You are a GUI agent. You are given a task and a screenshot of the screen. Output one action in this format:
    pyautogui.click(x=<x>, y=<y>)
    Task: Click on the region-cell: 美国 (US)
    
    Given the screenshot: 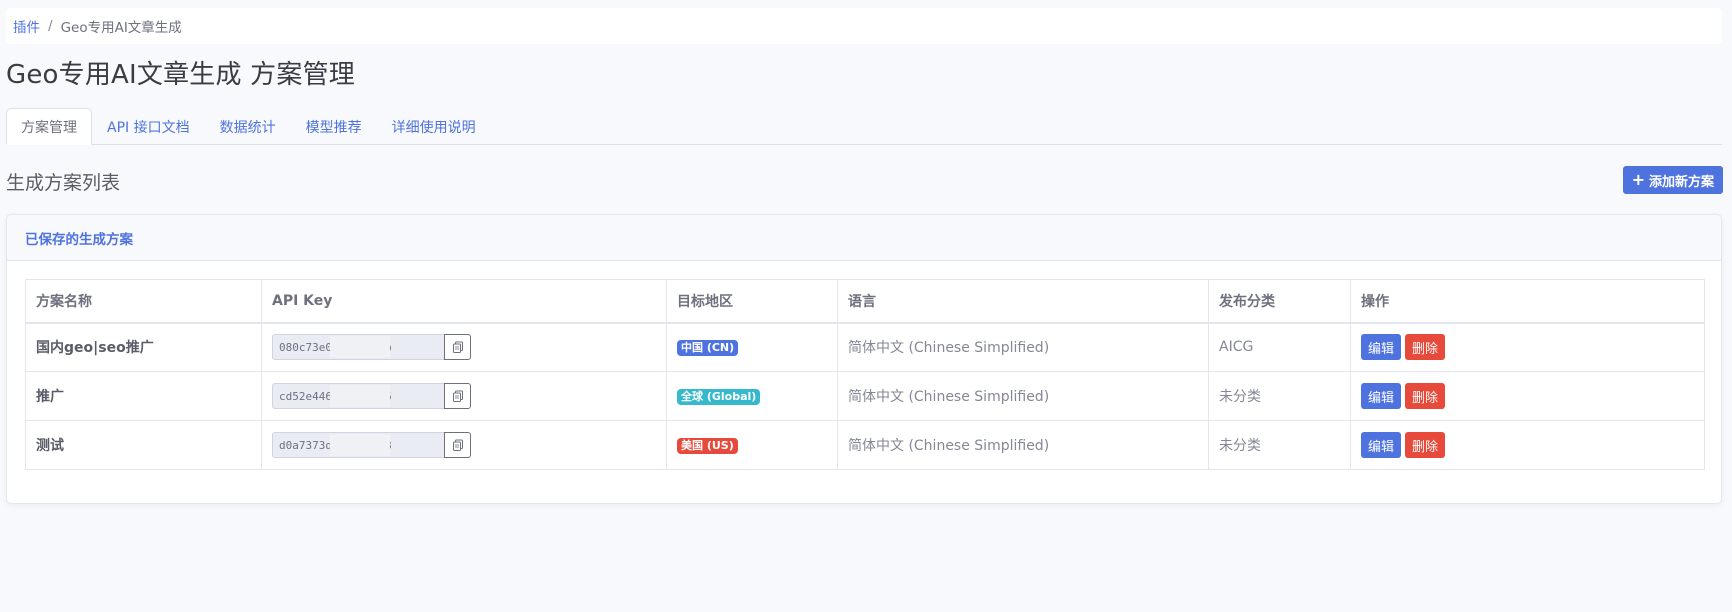 What is the action you would take?
    pyautogui.click(x=752, y=445)
    